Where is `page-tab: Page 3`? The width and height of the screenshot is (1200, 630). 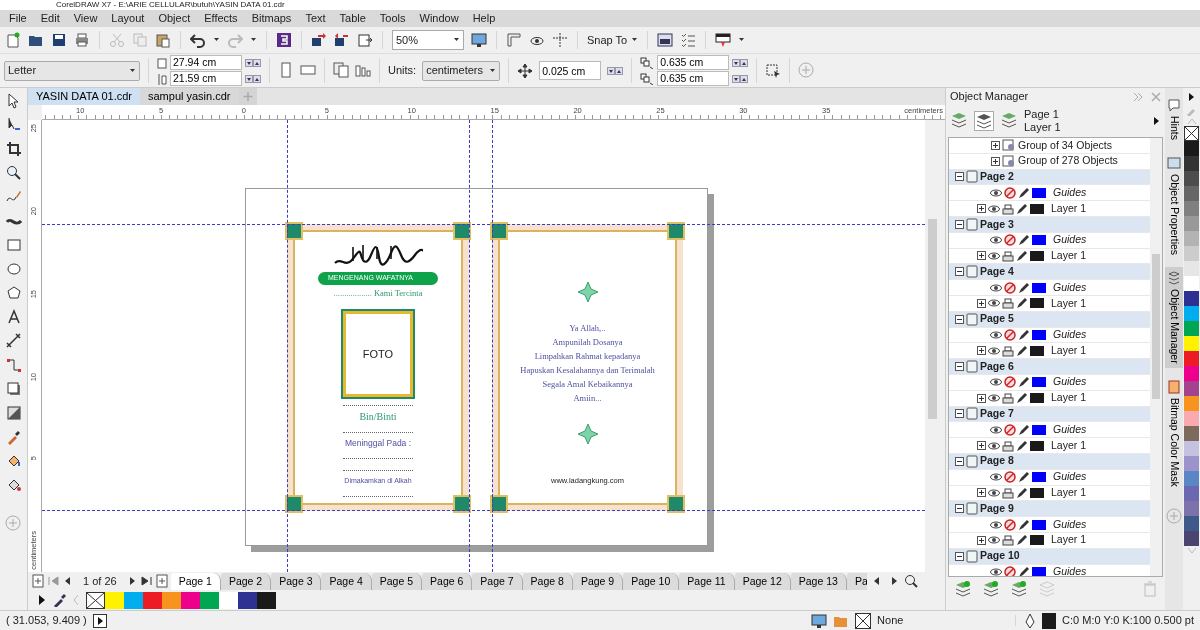
page-tab: Page 3 is located at coordinates (296, 581).